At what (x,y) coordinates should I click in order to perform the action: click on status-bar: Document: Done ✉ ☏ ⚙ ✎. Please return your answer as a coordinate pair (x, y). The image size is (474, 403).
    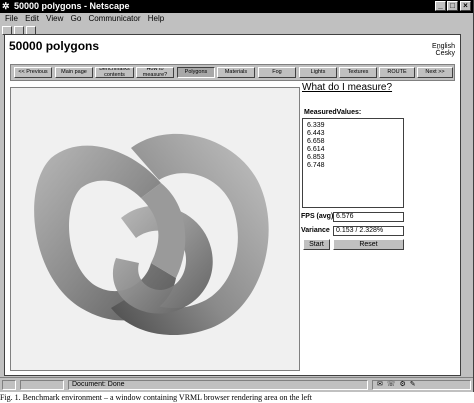
    Looking at the image, I should click on (236, 384).